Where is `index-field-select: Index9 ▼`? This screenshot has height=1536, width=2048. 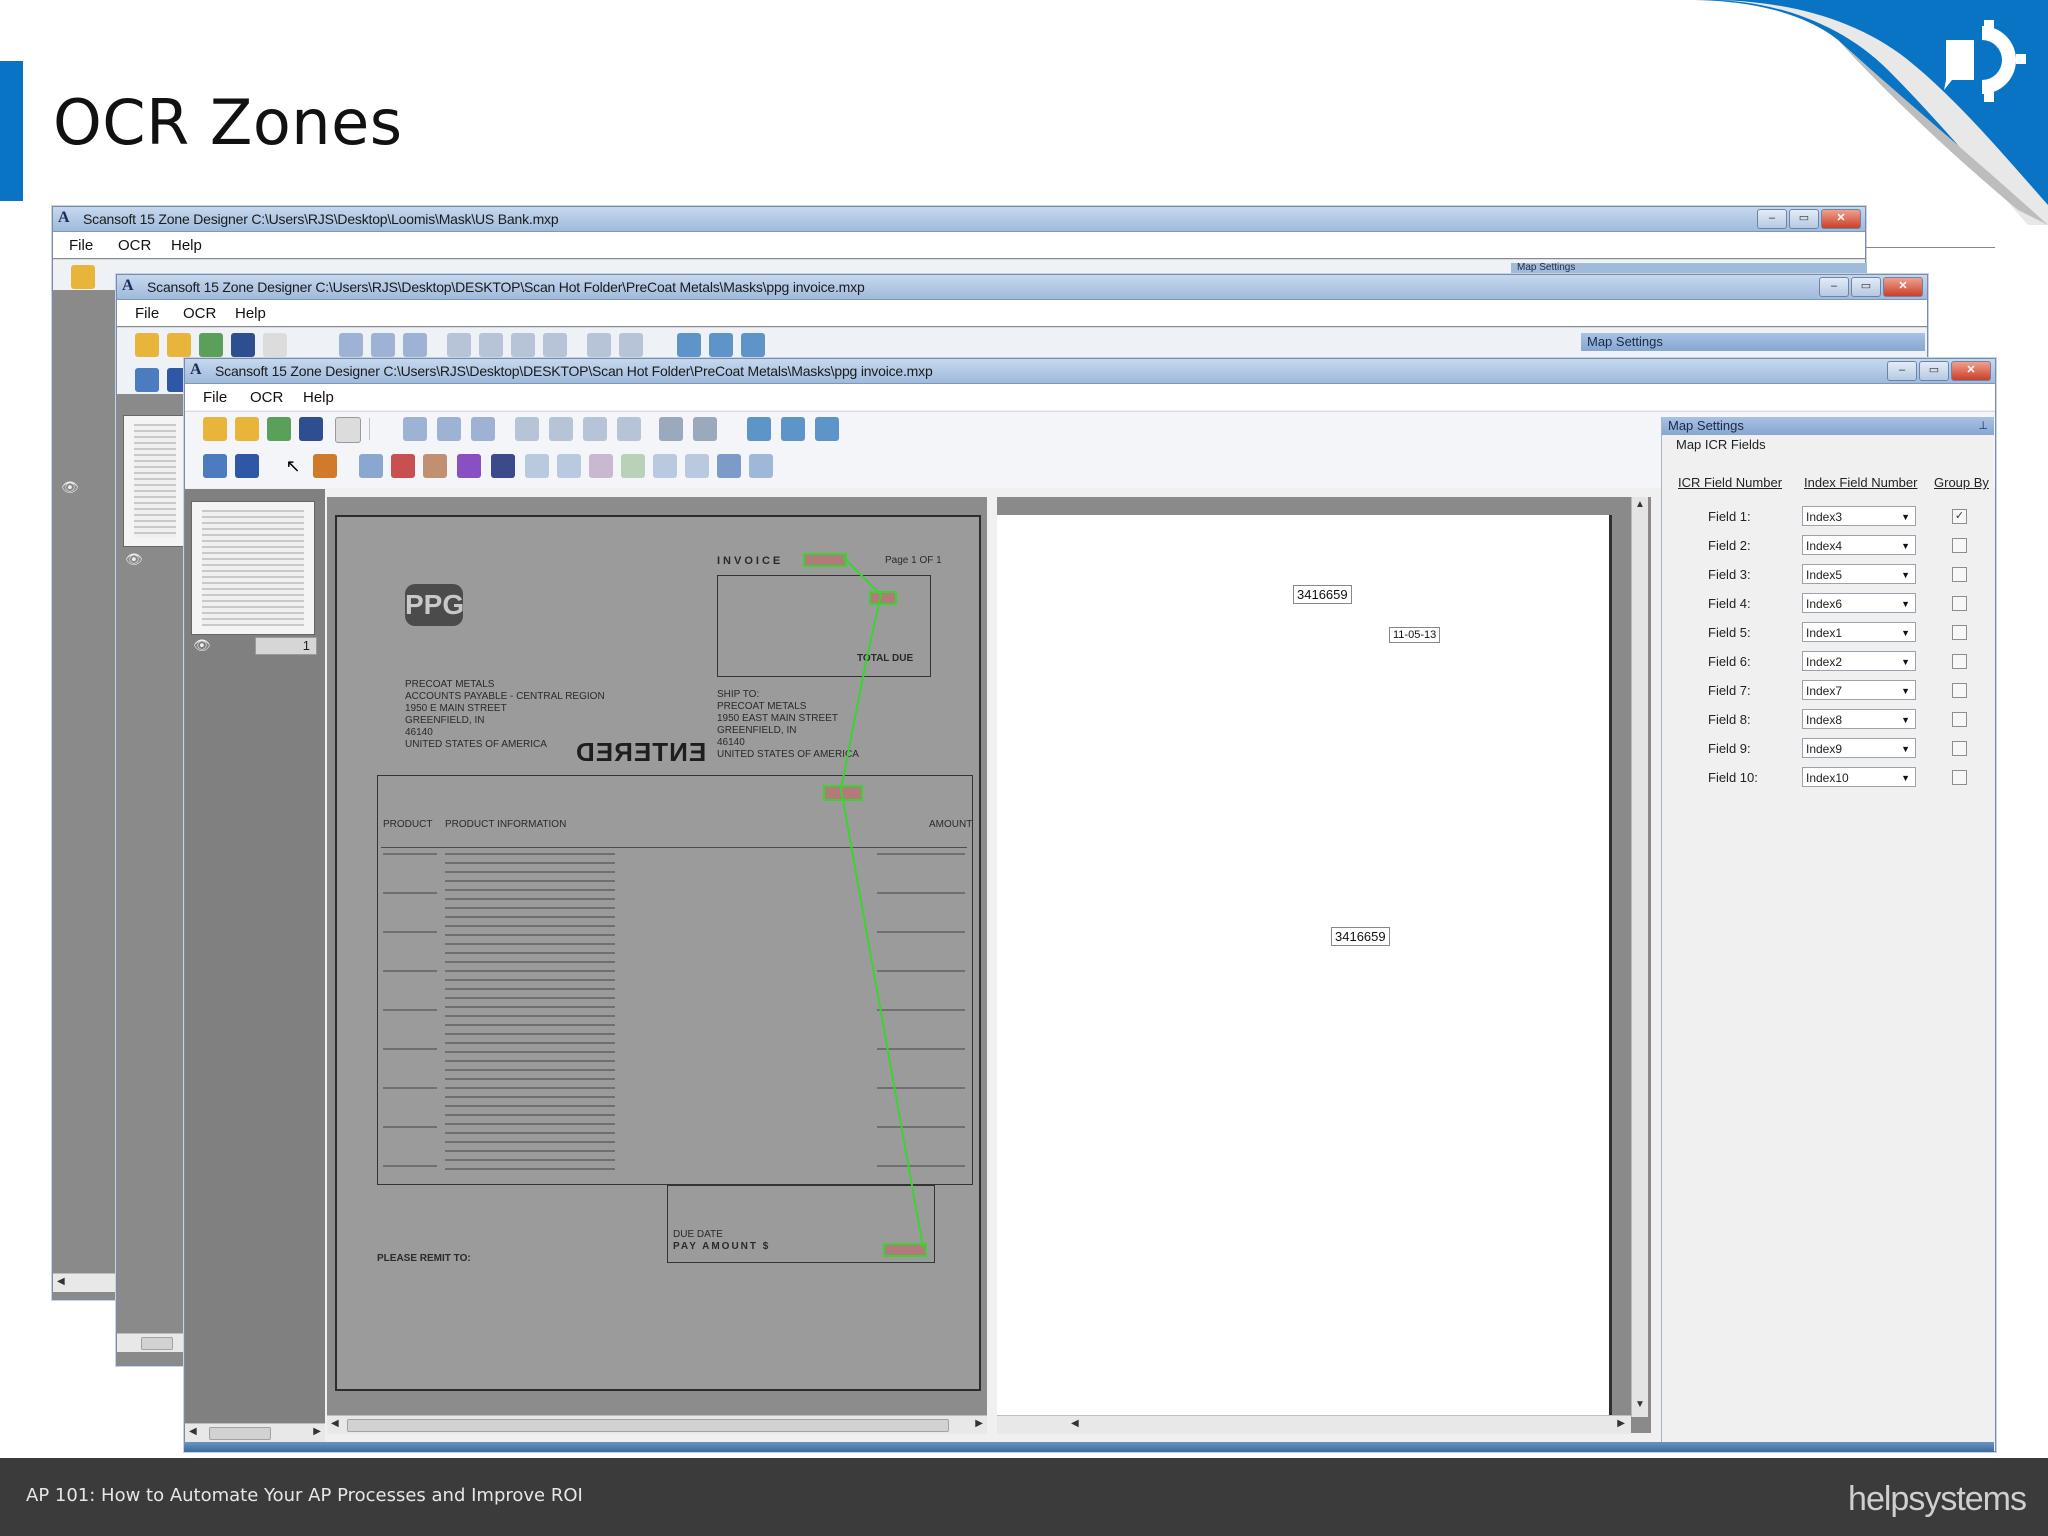
index-field-select: Index9 ▼ is located at coordinates (1859, 748).